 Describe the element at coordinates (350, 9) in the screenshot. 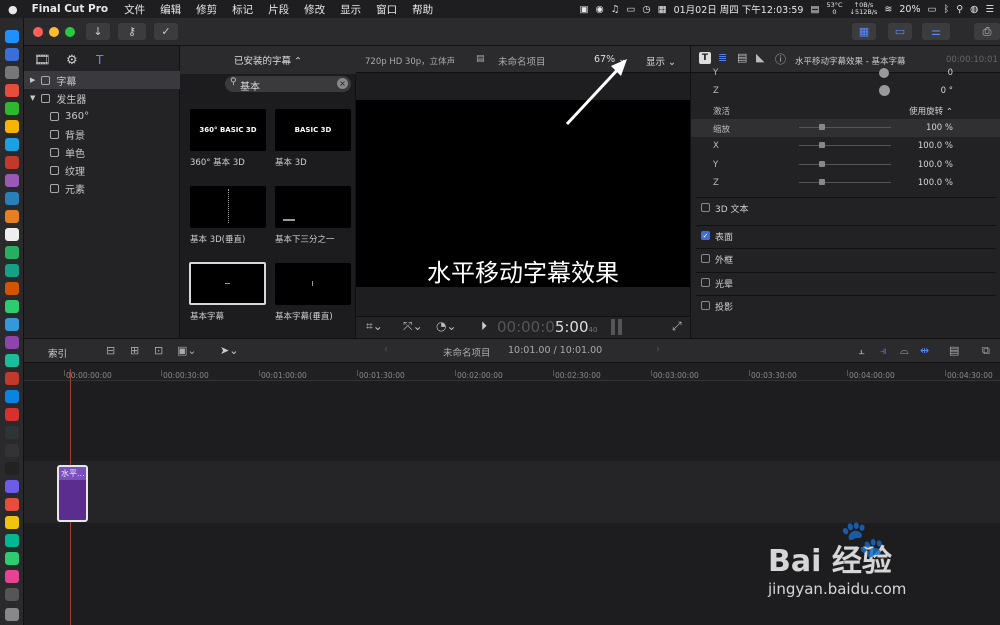

I see `menu-view: 显示` at that location.